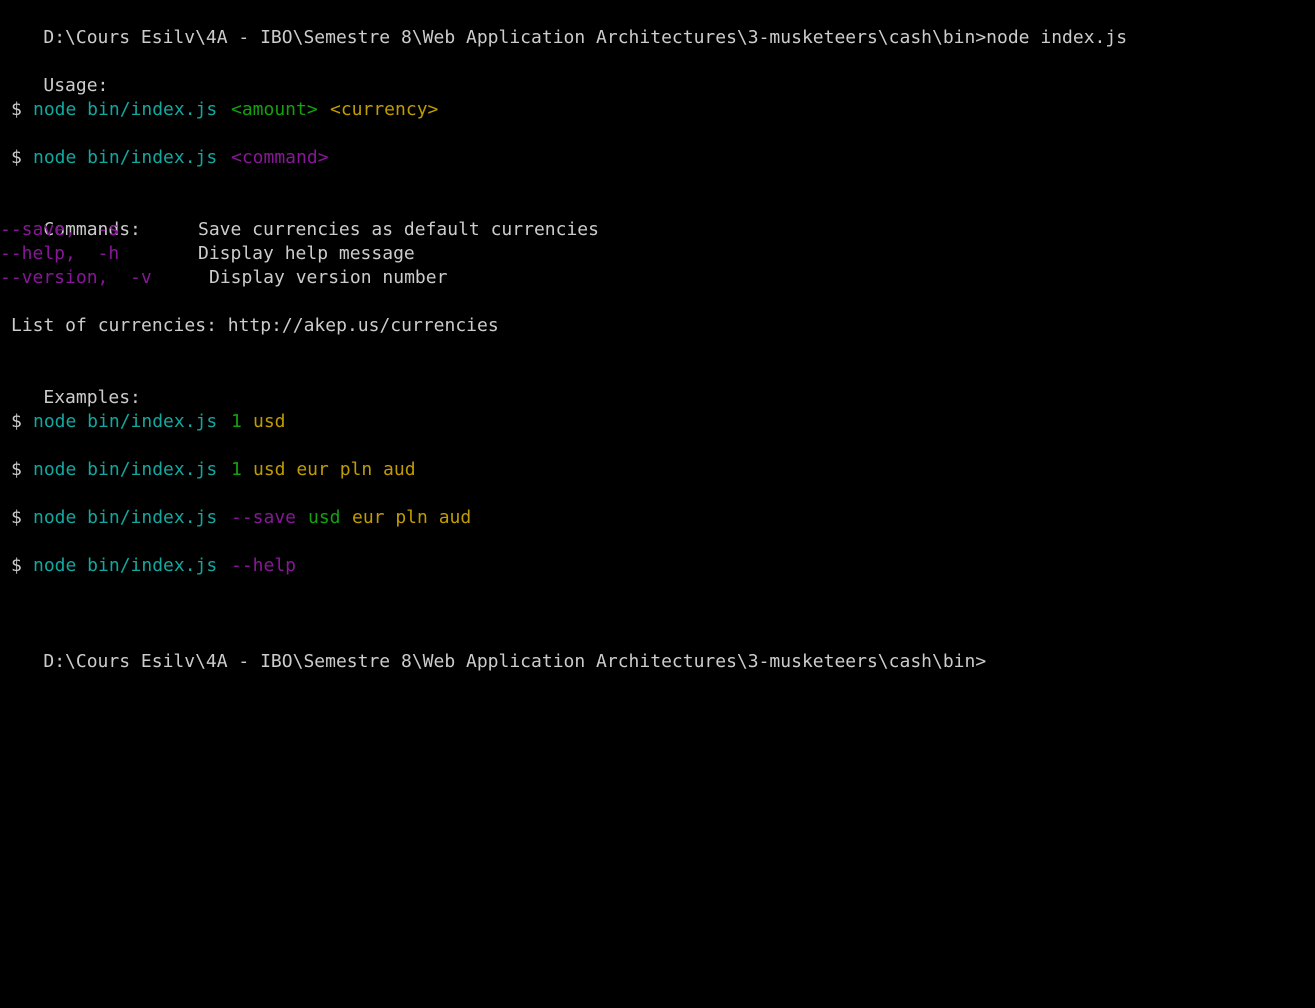  I want to click on command-flags: --save, -s, so click(60, 229).